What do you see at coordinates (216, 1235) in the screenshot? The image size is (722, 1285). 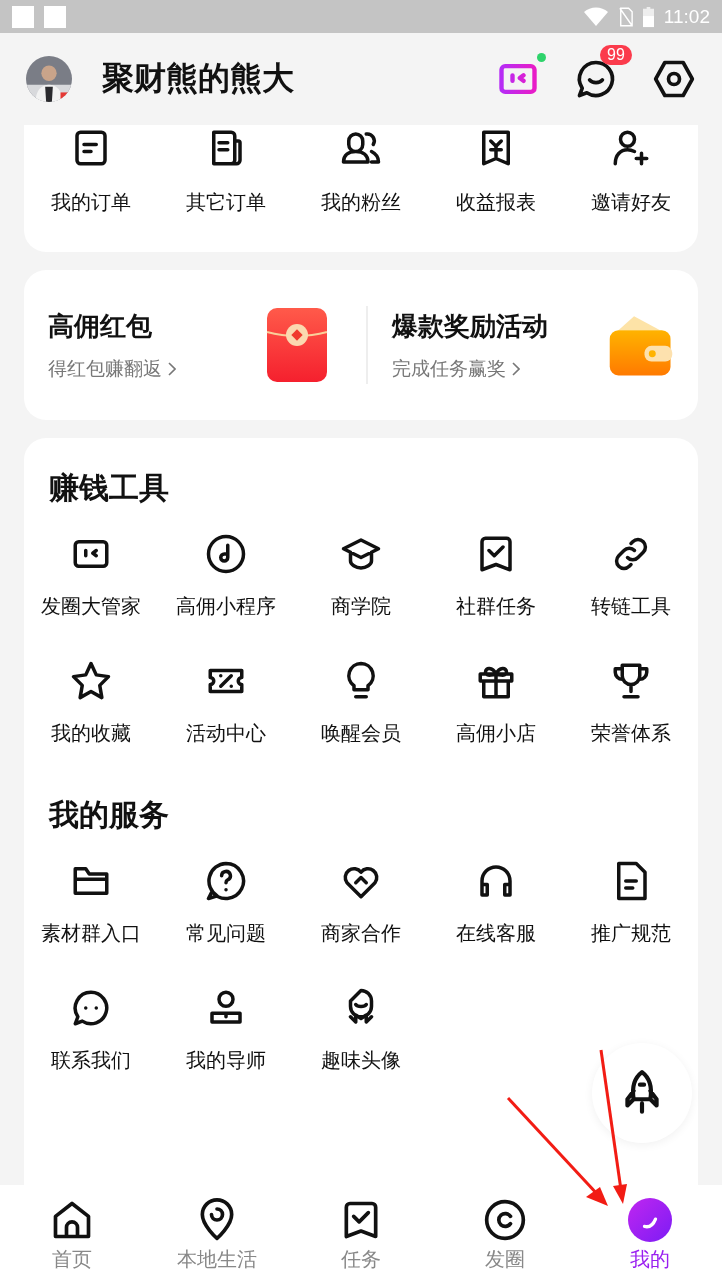 I see `nav-tab: 本地生活` at bounding box center [216, 1235].